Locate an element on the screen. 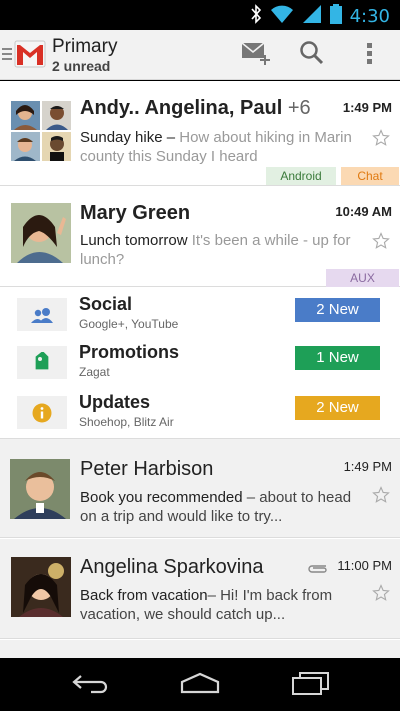  drawer-menu-icon is located at coordinates (7, 54).